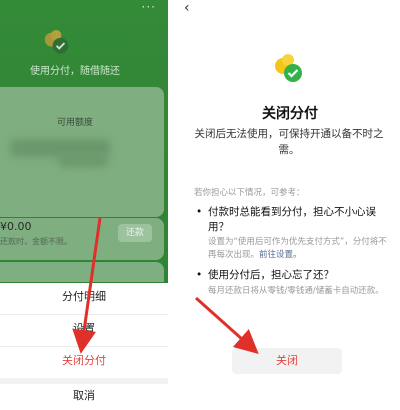 The height and width of the screenshot is (410, 400). Describe the element at coordinates (287, 361) in the screenshot. I see `close-fenfu-button: 关闭` at that location.